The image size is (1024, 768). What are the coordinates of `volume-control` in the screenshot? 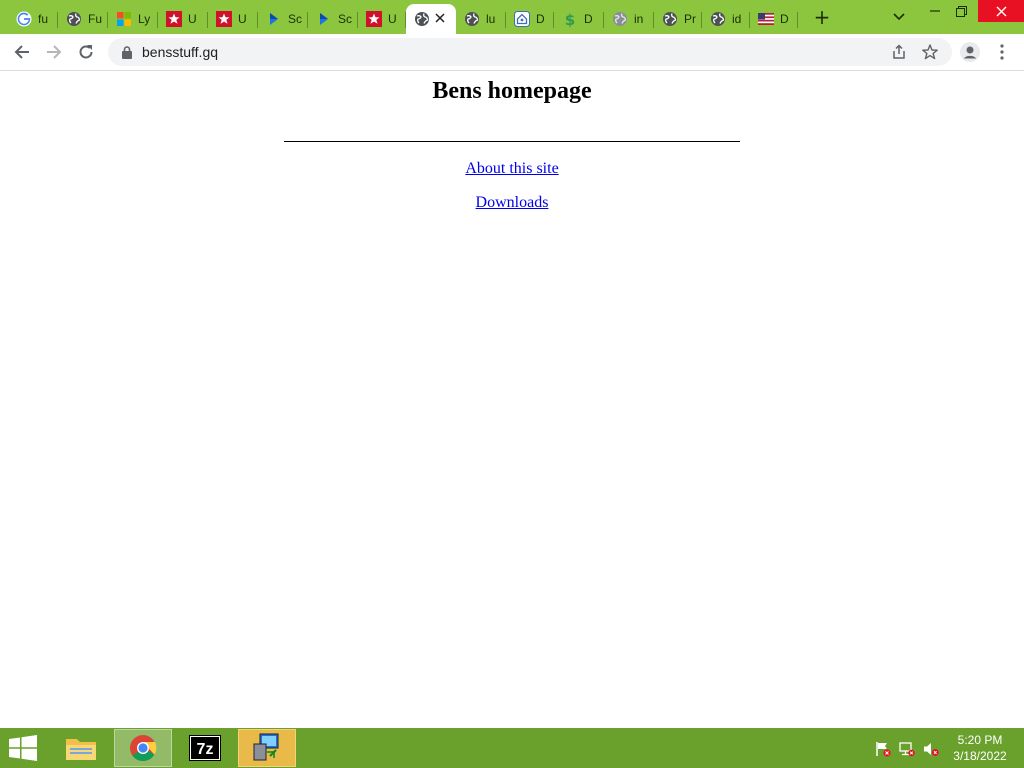 It's located at (931, 749).